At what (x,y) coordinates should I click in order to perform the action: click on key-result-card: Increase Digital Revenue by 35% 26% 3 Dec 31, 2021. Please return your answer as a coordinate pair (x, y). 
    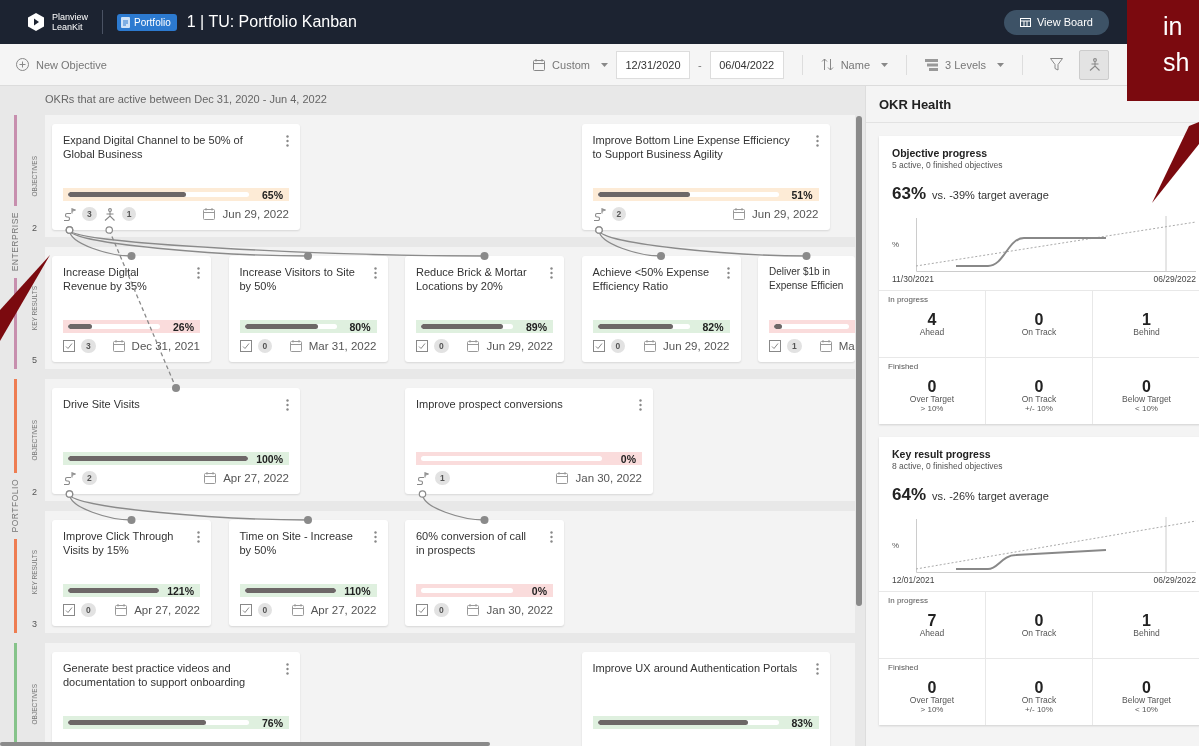
    Looking at the image, I should click on (131, 309).